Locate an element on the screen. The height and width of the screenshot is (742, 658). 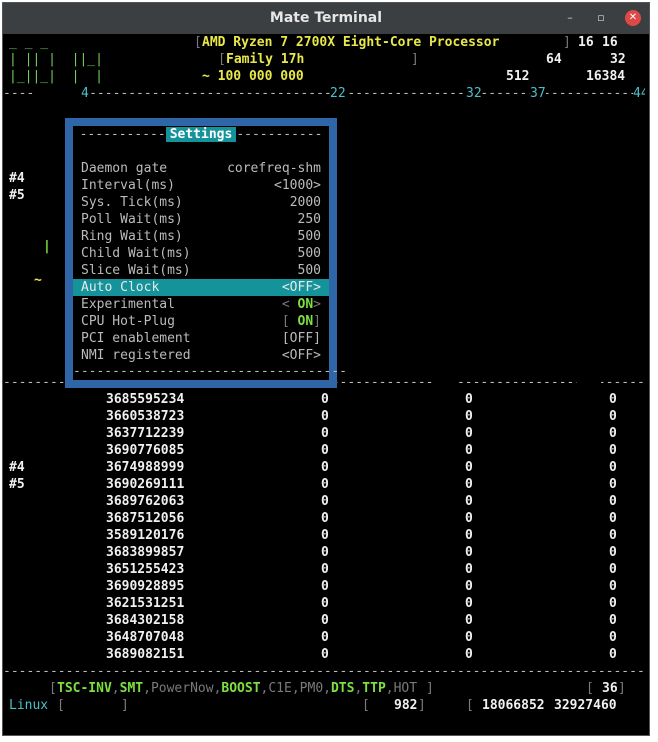
settings-item: PCI enablement [OFF] is located at coordinates (201, 338).